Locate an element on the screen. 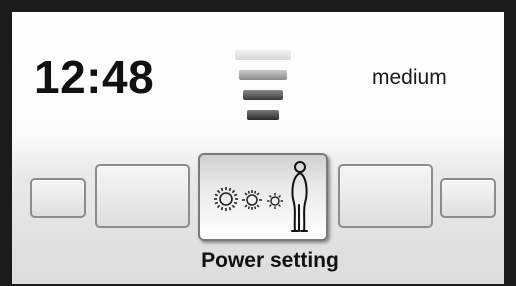  power-level-person-icon is located at coordinates (261, 196).